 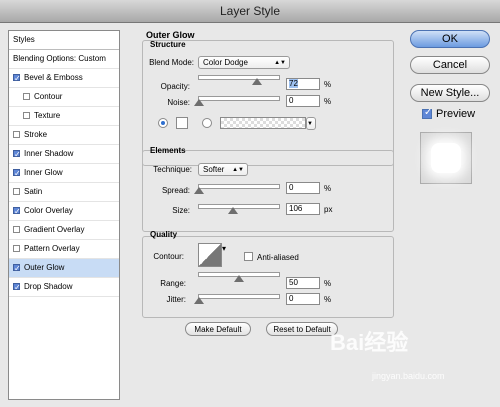 I want to click on noise-field: 0, so click(x=303, y=101).